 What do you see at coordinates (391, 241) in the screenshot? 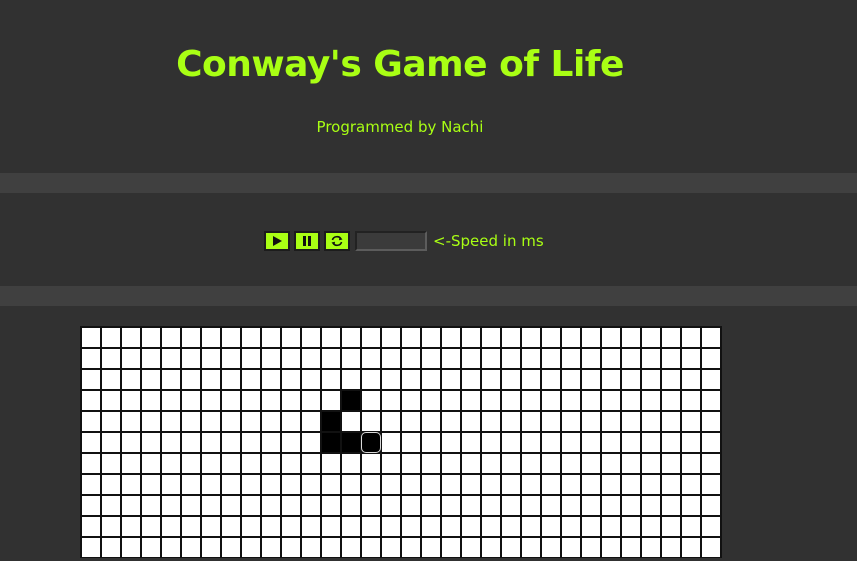
I see `speed-input` at bounding box center [391, 241].